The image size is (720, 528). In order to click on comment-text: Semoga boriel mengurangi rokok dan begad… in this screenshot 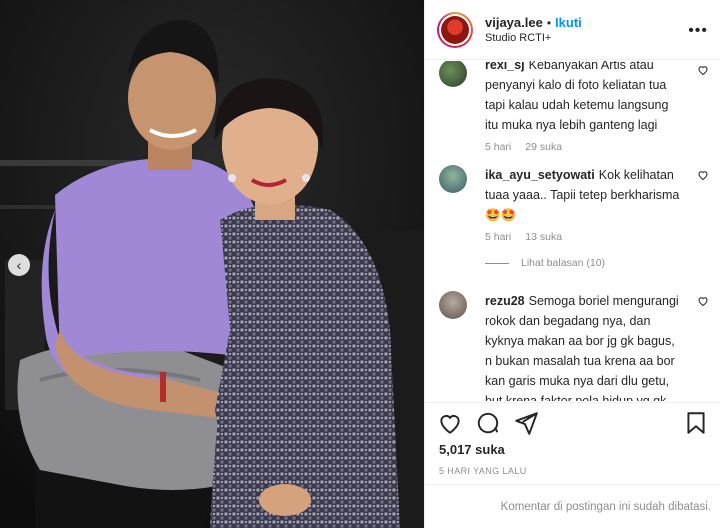, I will do `click(582, 347)`.